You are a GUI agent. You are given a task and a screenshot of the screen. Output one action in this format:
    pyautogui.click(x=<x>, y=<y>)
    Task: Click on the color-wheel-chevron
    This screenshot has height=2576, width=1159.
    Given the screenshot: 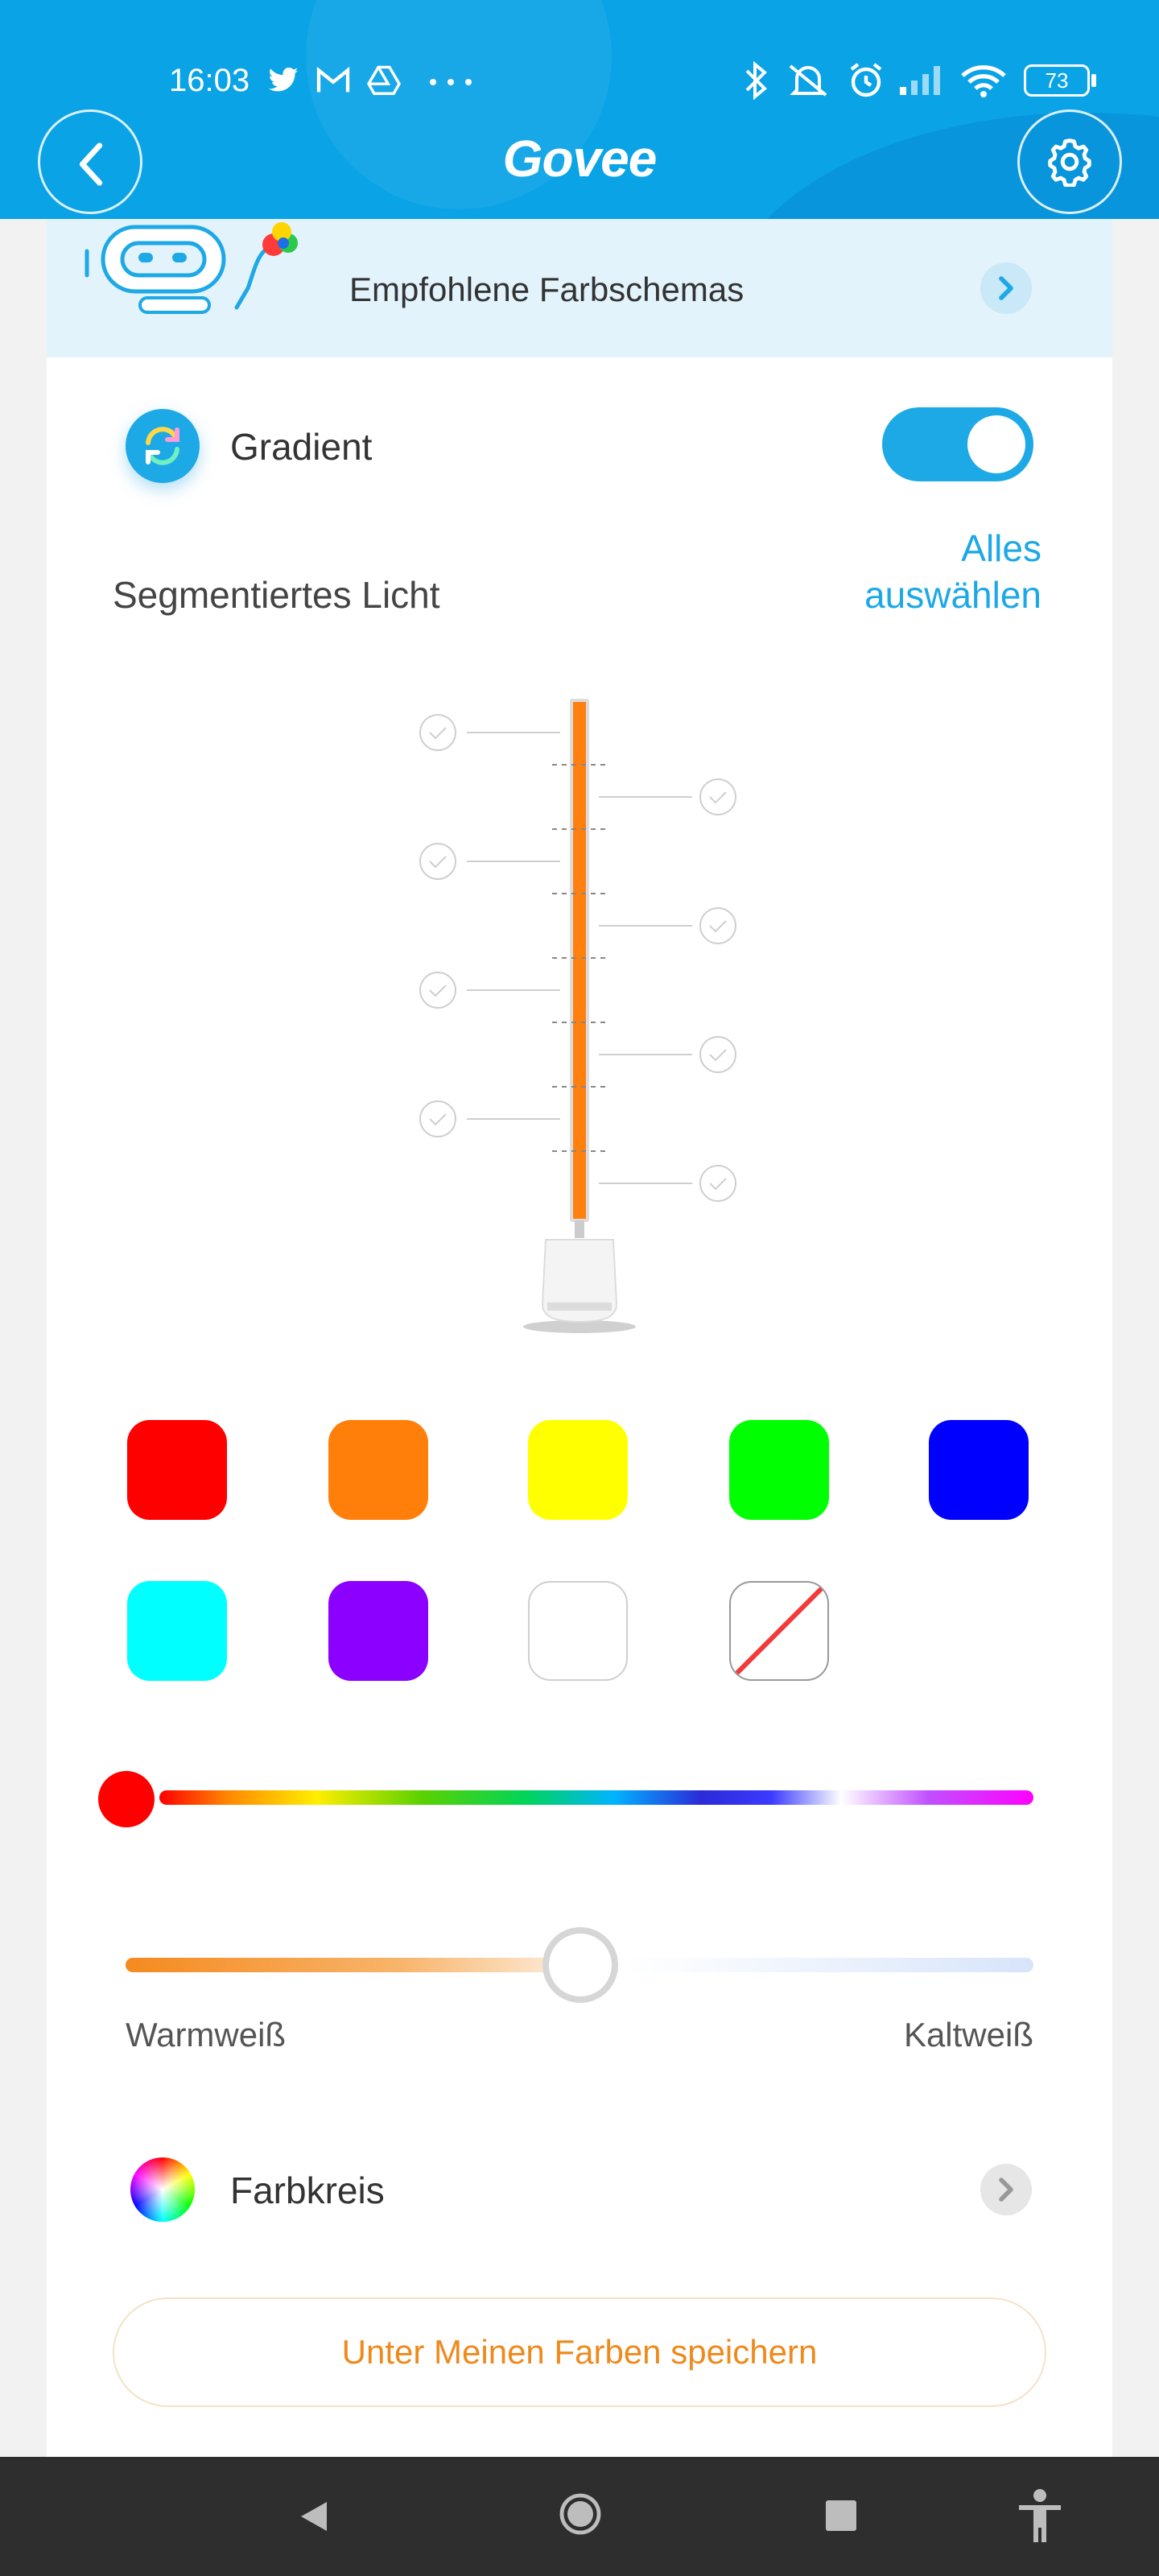 What is the action you would take?
    pyautogui.click(x=1006, y=2189)
    